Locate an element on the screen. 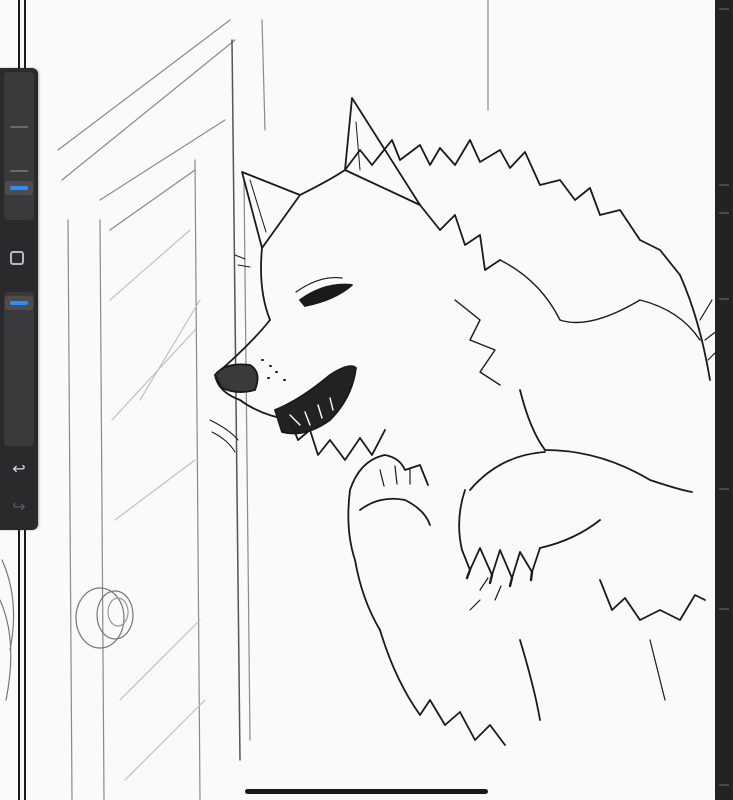  home-indicator is located at coordinates (366, 791).